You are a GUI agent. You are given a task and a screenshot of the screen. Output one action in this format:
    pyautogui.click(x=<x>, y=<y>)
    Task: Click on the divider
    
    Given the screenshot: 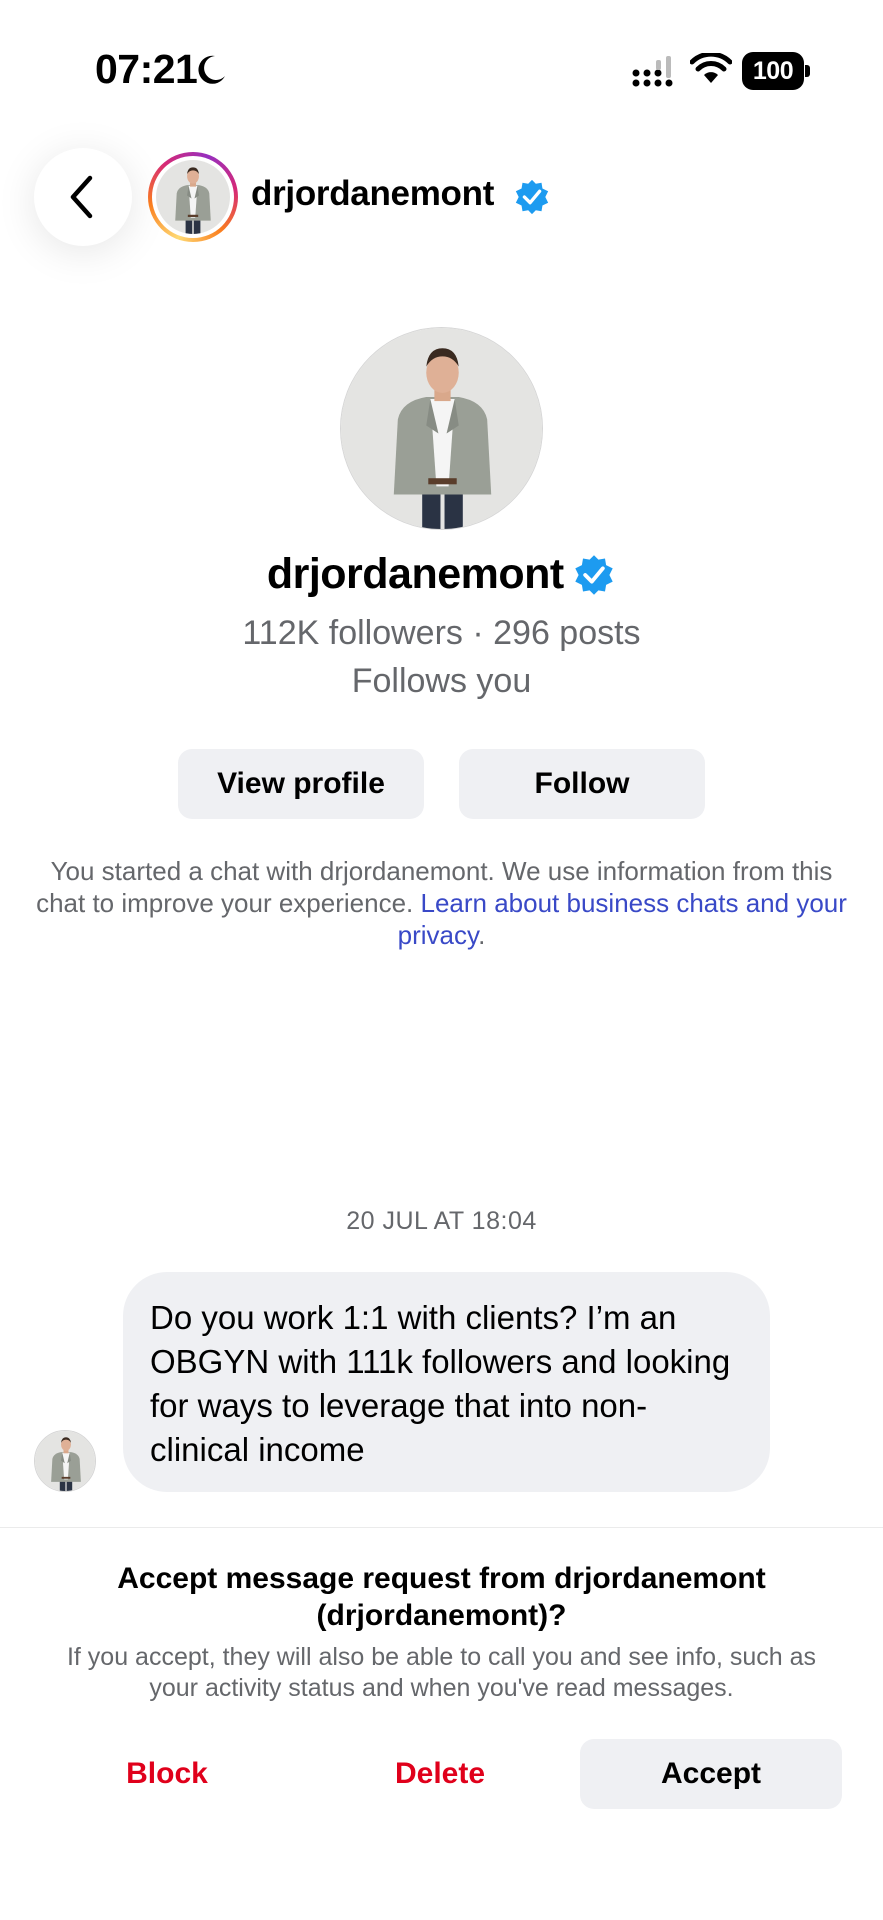 What is the action you would take?
    pyautogui.click(x=441, y=1527)
    